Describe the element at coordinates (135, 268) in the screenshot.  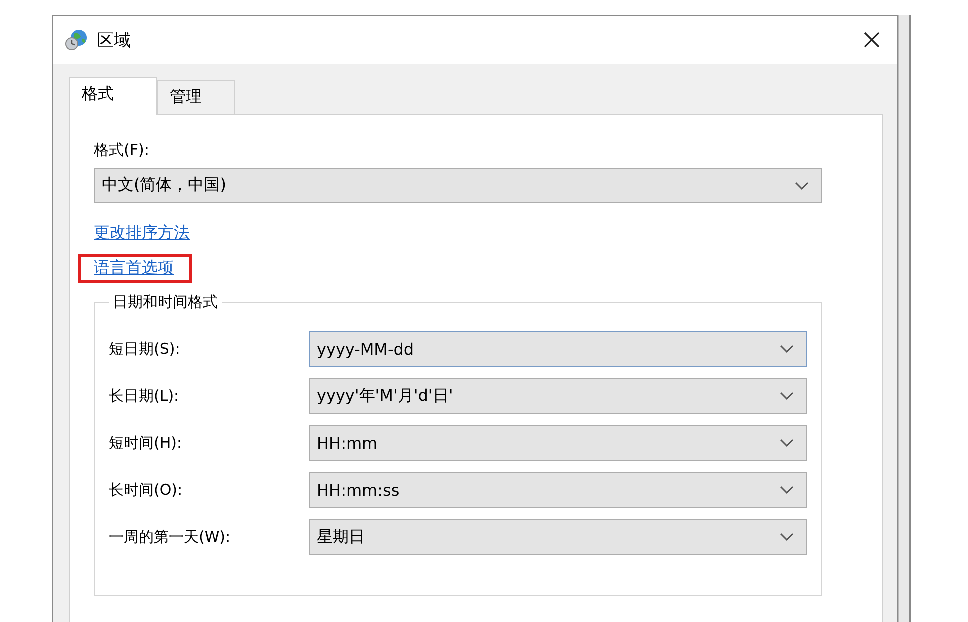
I see `link: 语言首选项` at that location.